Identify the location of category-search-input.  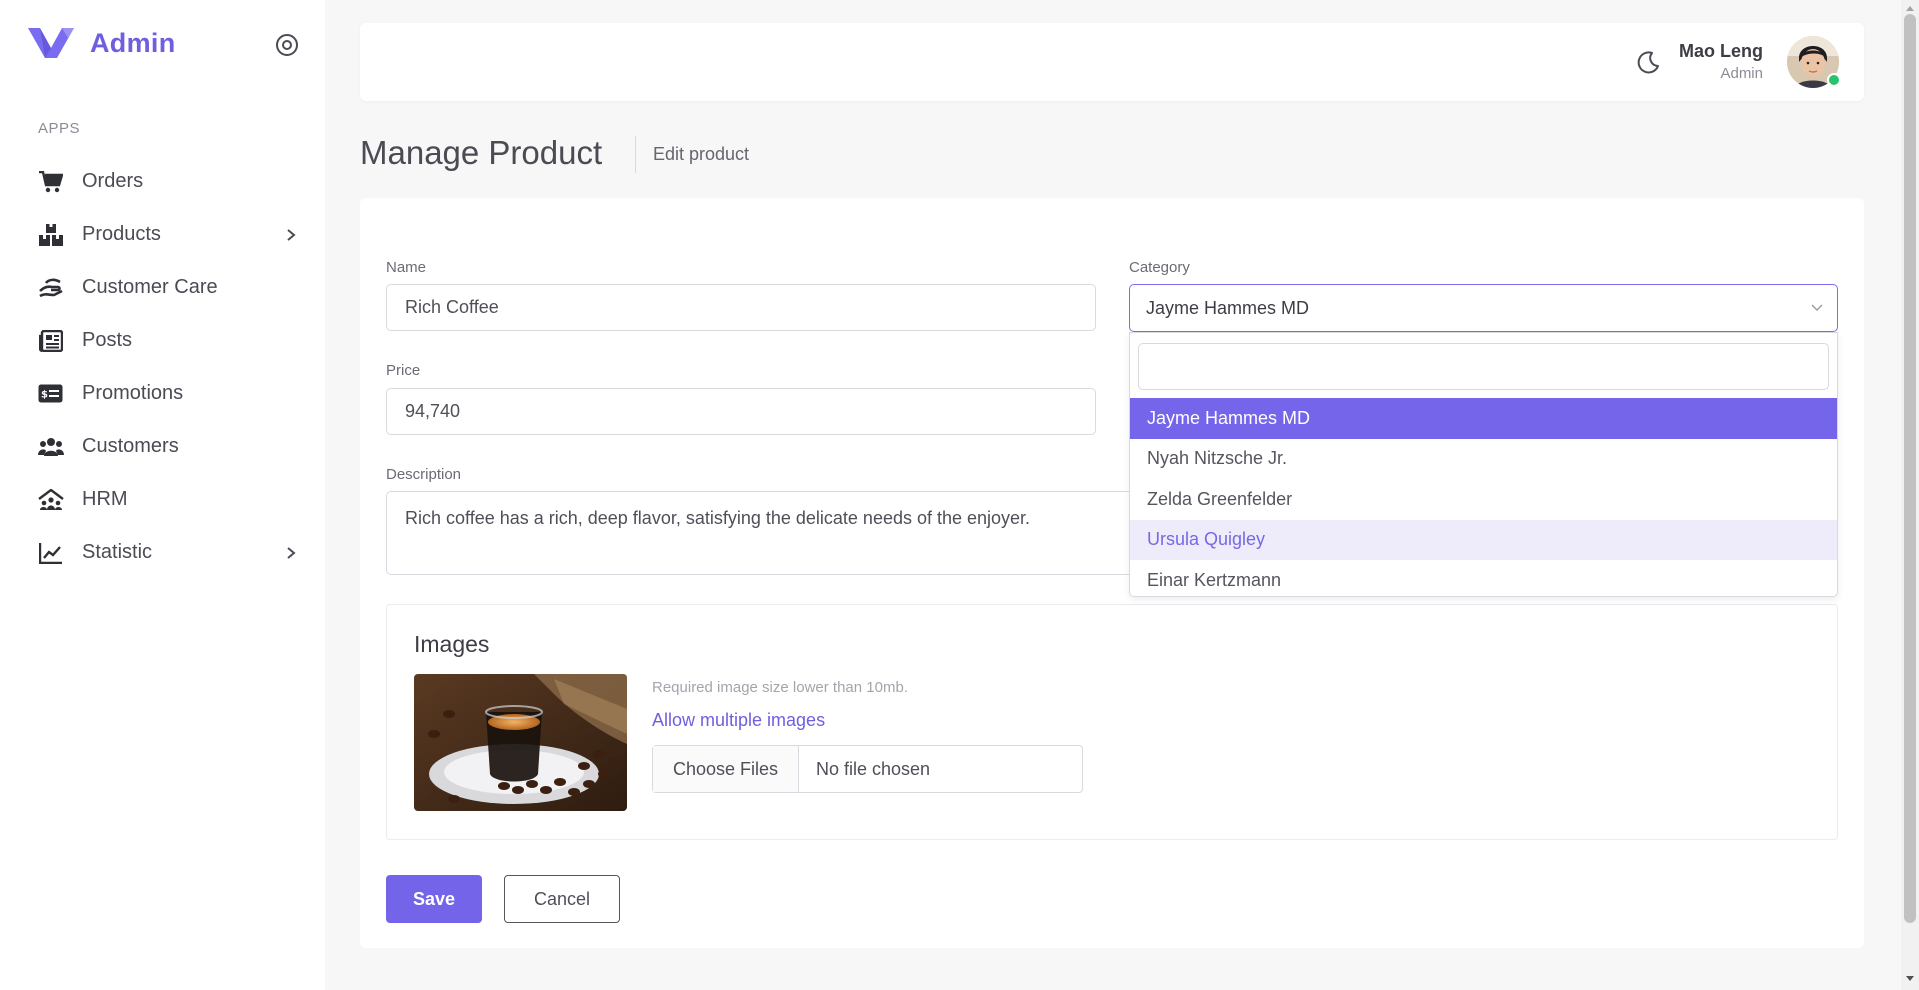
(1483, 366).